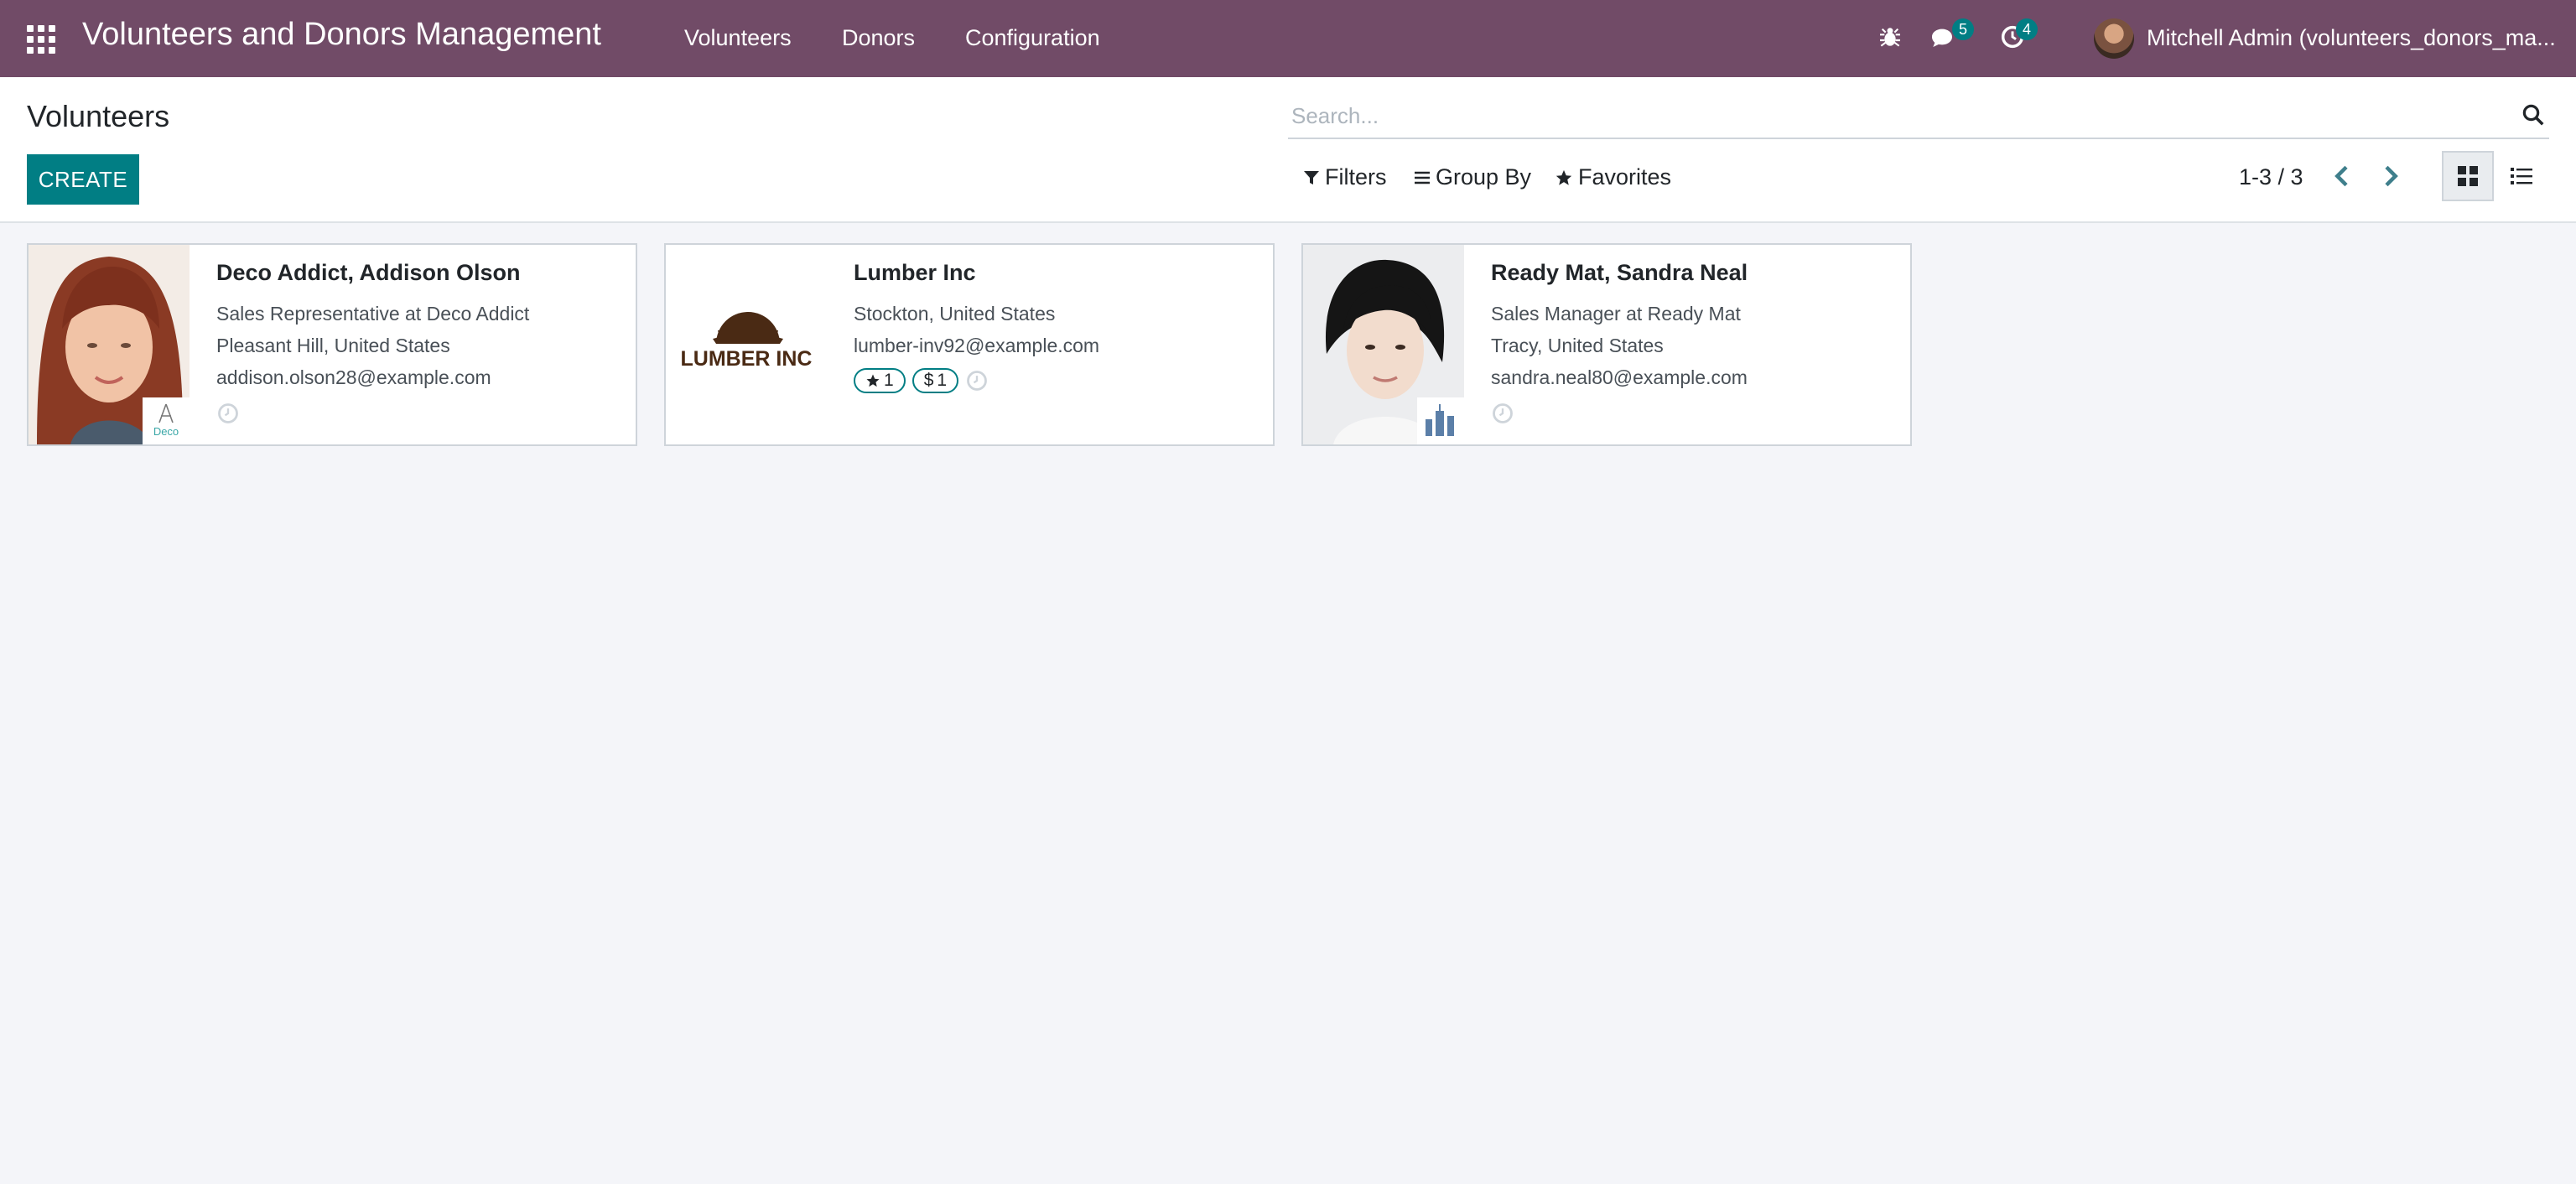 The image size is (2576, 1184). I want to click on menu-donors: Donors, so click(878, 38).